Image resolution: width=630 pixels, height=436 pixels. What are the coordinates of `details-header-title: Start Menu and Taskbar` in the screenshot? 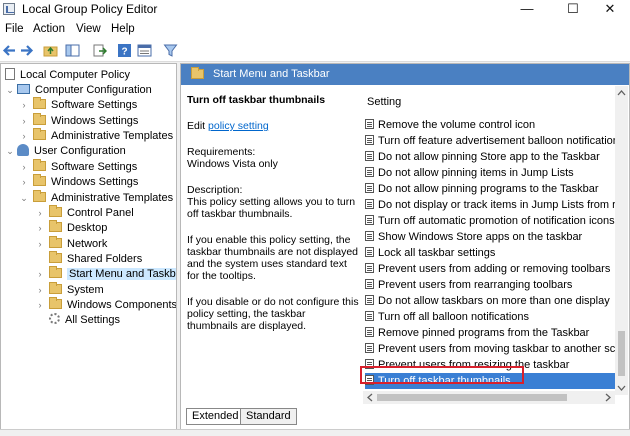 It's located at (271, 74).